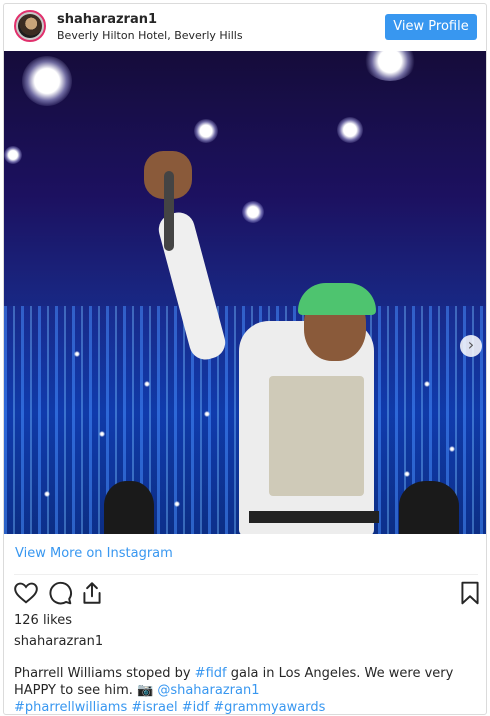 Image resolution: width=490 pixels, height=716 pixels. Describe the element at coordinates (70, 707) in the screenshot. I see `hashtag-link: #pharrellwilliams` at that location.